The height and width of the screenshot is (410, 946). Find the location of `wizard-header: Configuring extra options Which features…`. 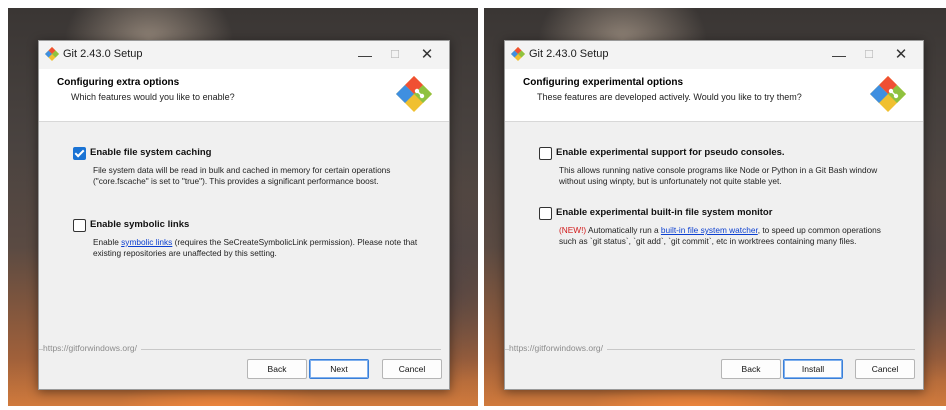

wizard-header: Configuring extra options Which features… is located at coordinates (244, 95).